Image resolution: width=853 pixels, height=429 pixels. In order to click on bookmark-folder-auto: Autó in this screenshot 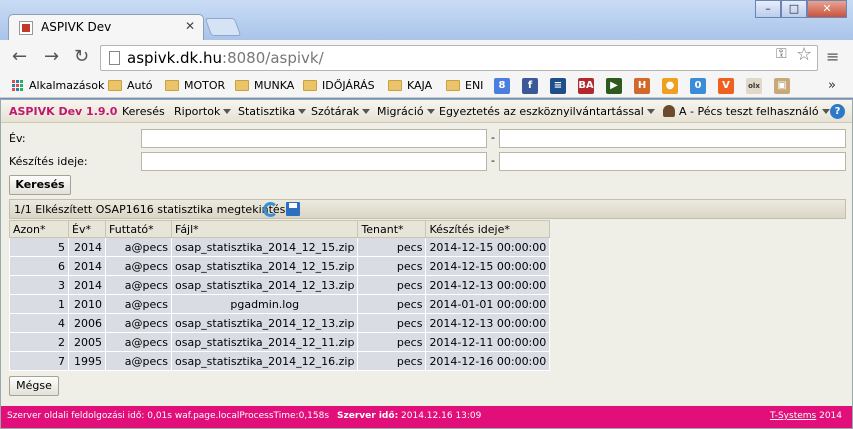, I will do `click(130, 85)`.